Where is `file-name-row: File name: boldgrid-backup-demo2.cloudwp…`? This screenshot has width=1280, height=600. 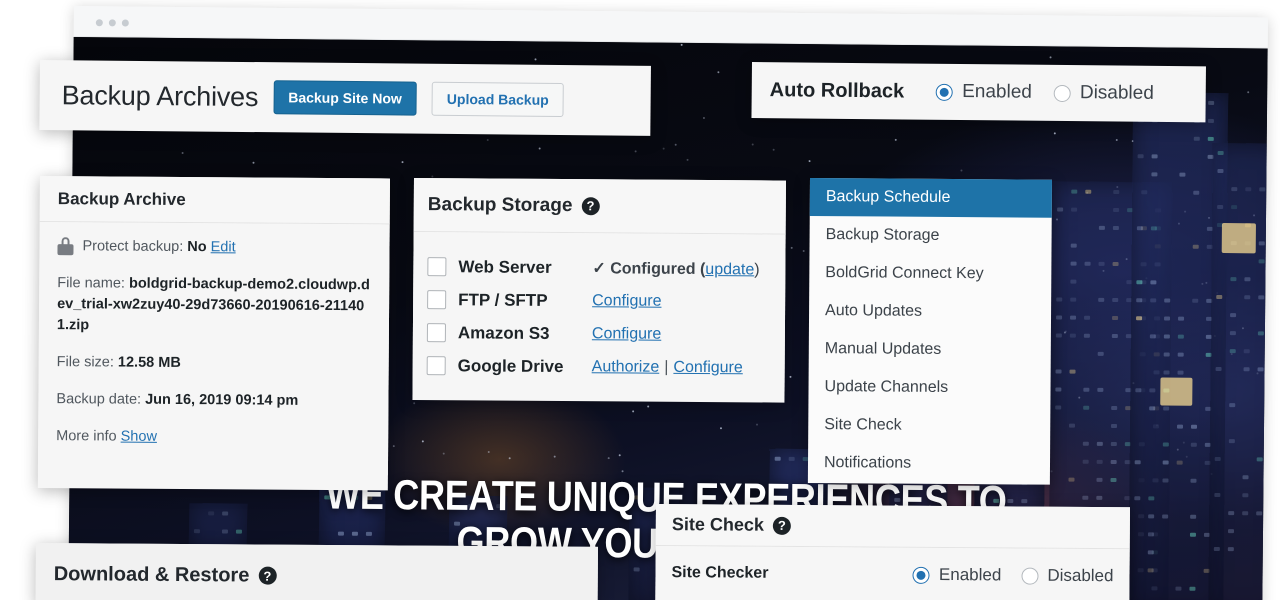 file-name-row: File name: boldgrid-backup-demo2.cloudwp… is located at coordinates (214, 305).